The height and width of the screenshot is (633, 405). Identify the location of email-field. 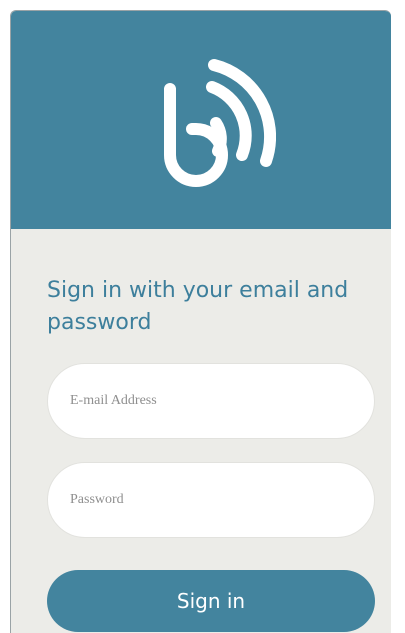
(210, 401).